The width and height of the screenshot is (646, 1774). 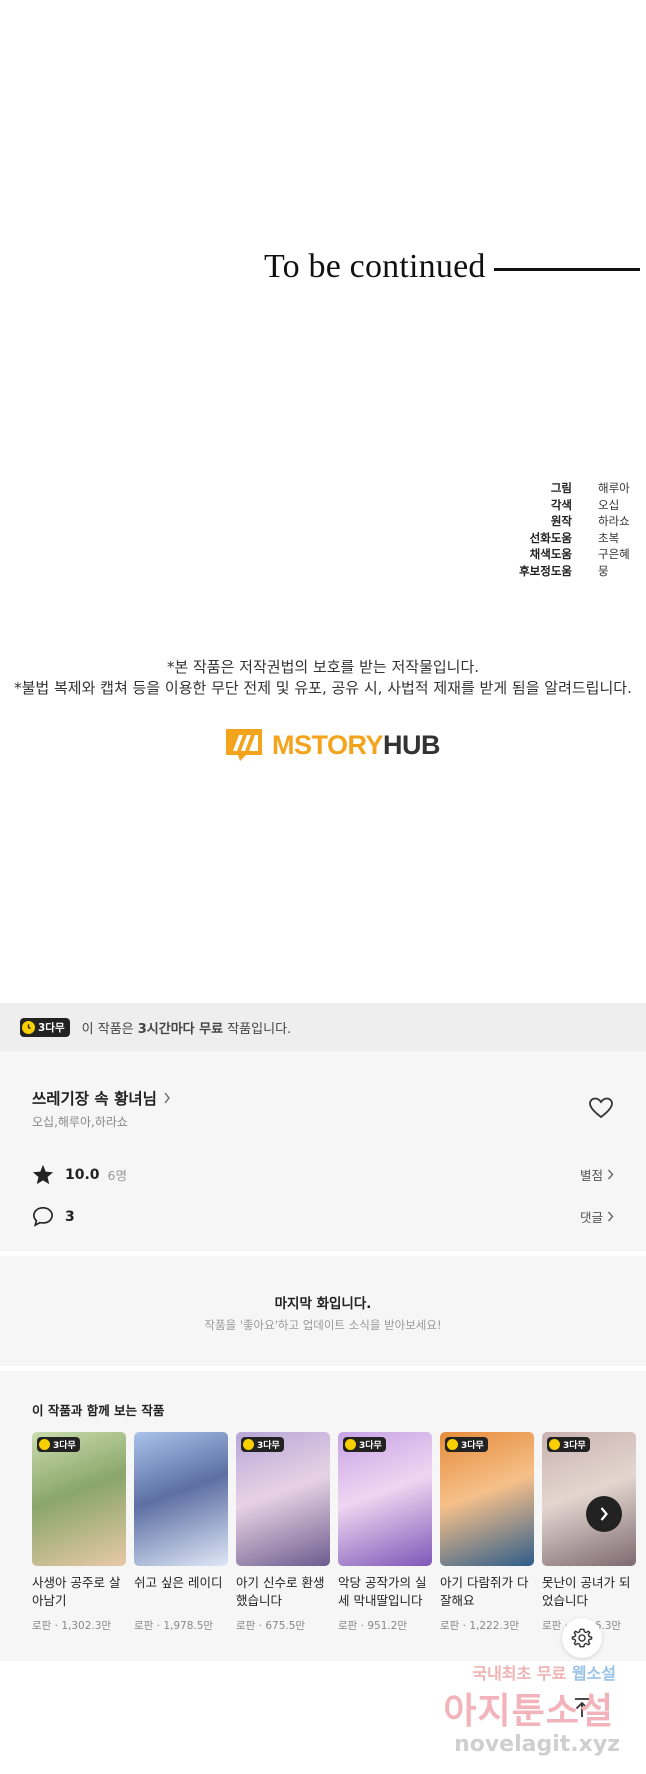 I want to click on credit-name: 뭉, so click(x=603, y=571).